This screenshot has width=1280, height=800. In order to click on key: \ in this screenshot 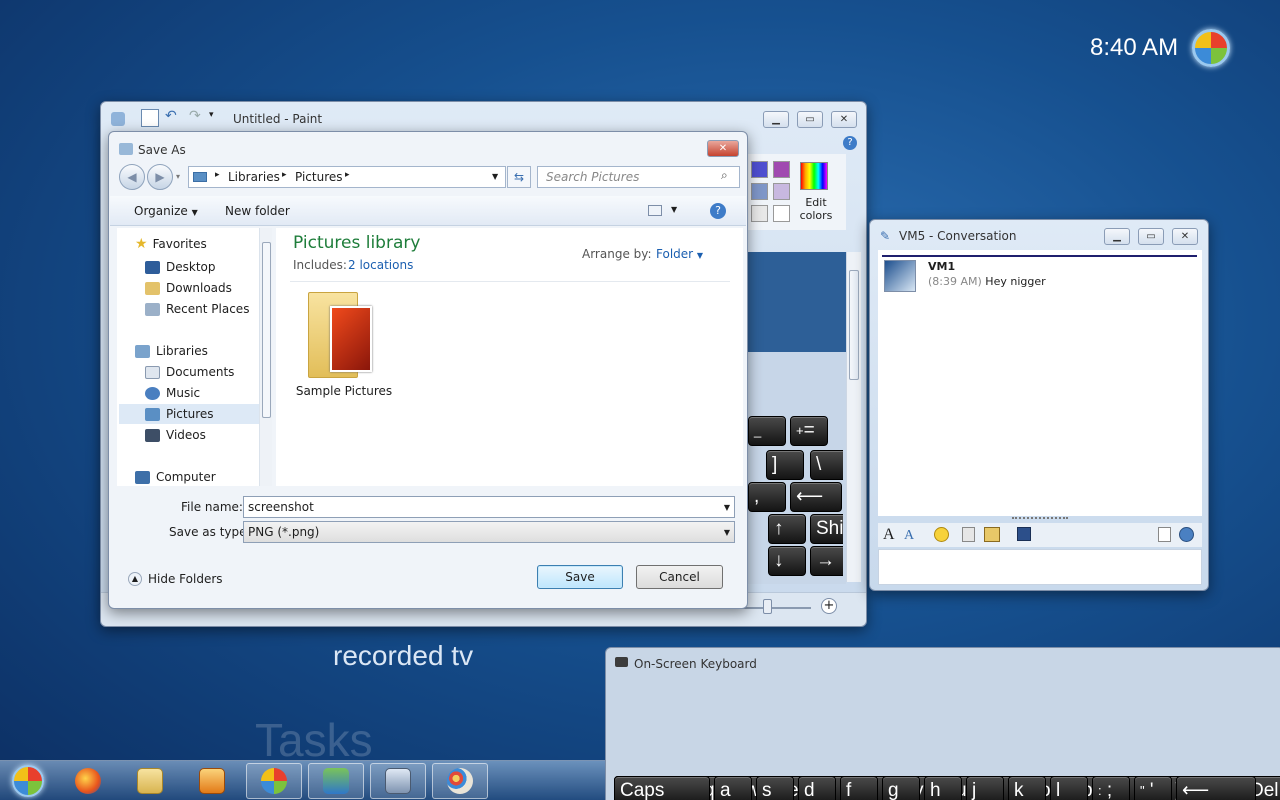, I will do `click(826, 465)`.